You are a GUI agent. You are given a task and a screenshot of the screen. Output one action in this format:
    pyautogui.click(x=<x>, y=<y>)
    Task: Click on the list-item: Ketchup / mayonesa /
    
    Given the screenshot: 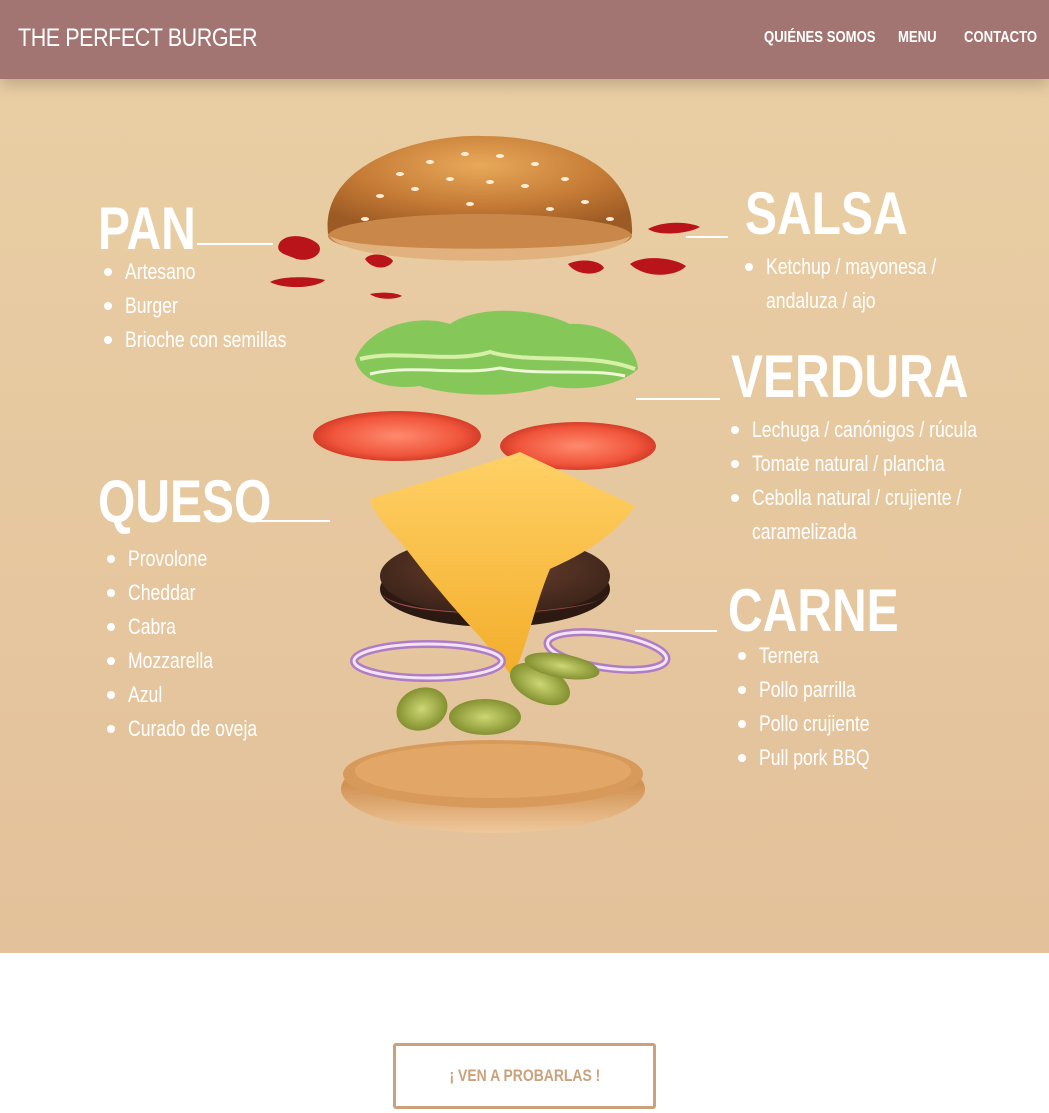 What is the action you would take?
    pyautogui.click(x=862, y=267)
    